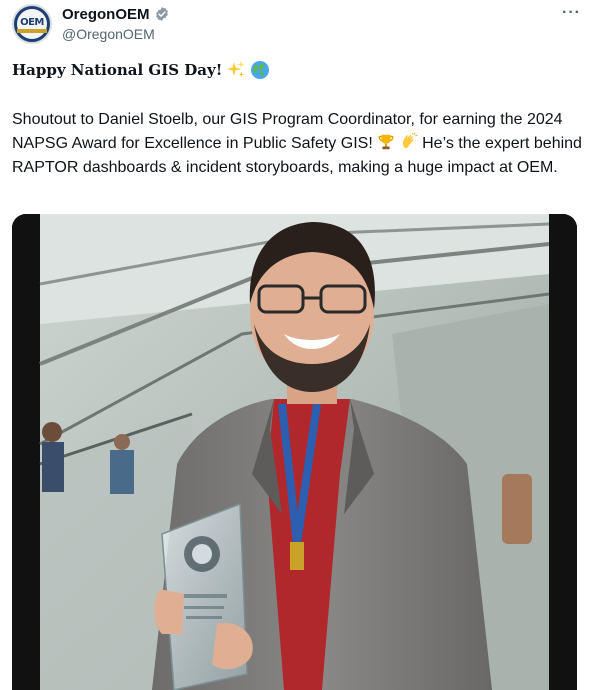 The height and width of the screenshot is (690, 599). I want to click on post-header: OEM OregonOEM @OregonOEM ···, so click(299, 26).